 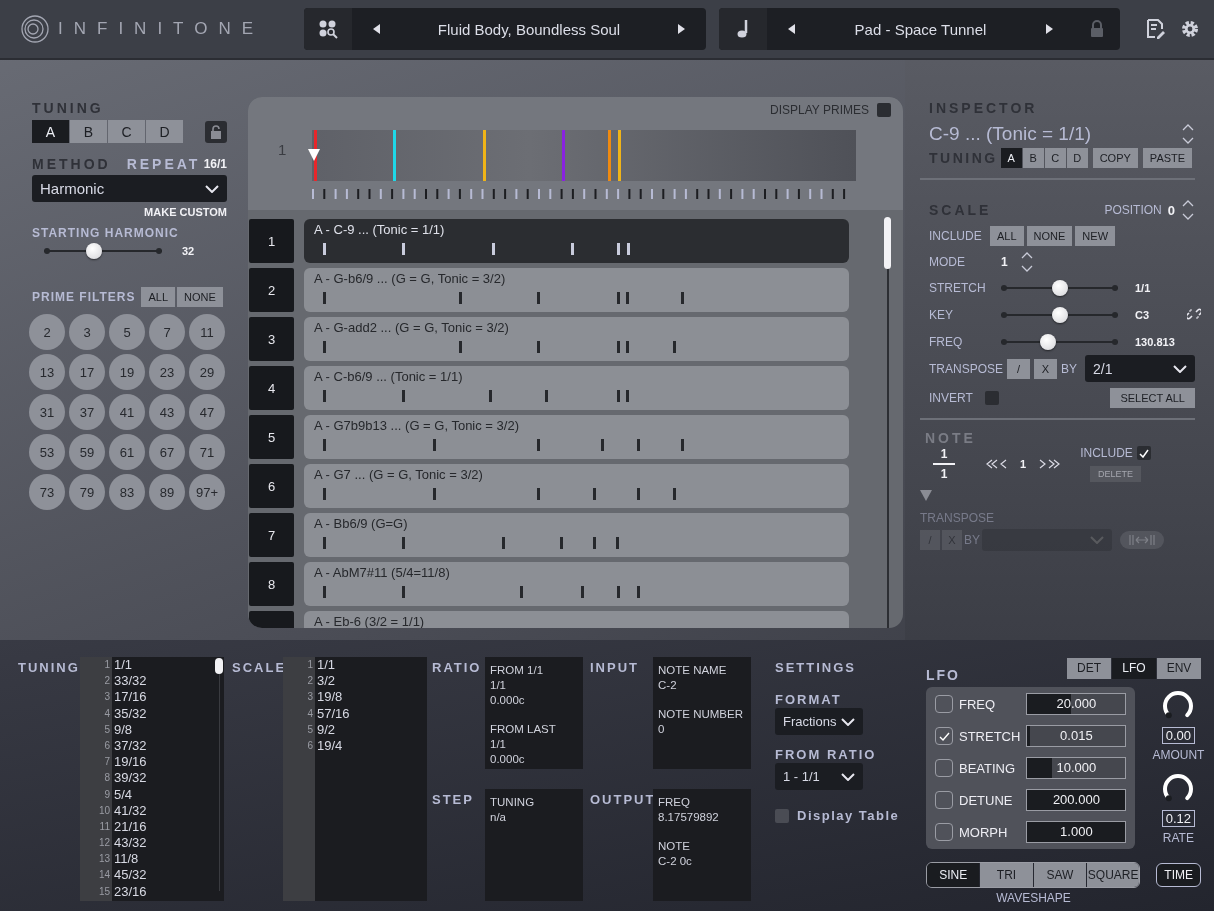 I want to click on prime-button: 31, so click(x=47, y=412).